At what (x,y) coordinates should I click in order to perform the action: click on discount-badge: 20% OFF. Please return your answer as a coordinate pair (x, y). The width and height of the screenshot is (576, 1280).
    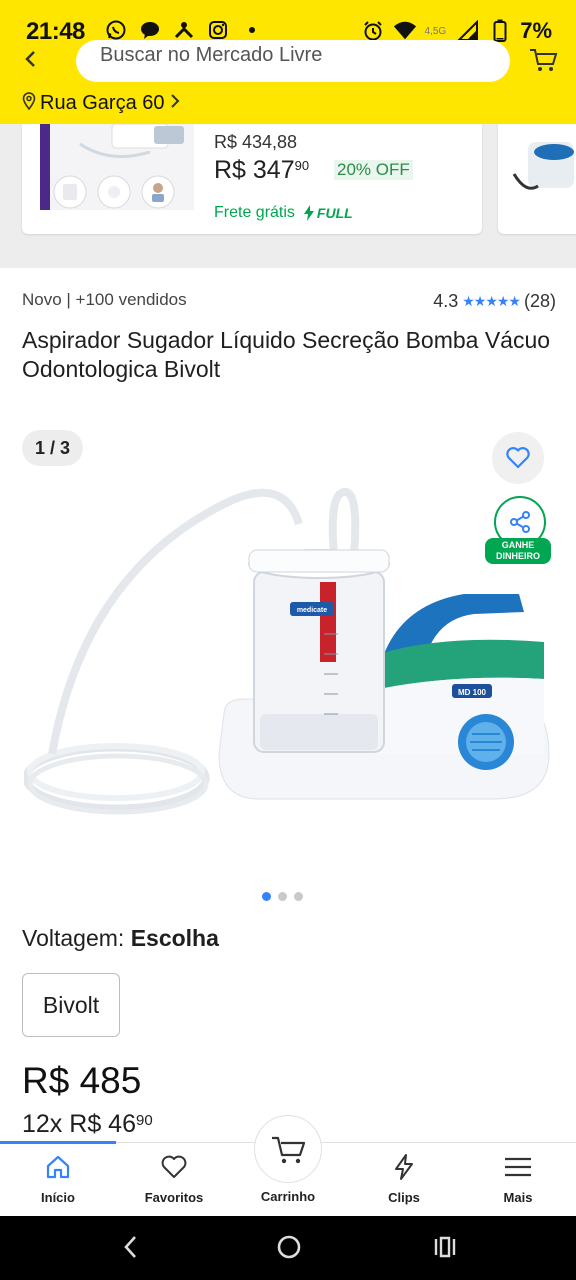
    Looking at the image, I should click on (373, 170).